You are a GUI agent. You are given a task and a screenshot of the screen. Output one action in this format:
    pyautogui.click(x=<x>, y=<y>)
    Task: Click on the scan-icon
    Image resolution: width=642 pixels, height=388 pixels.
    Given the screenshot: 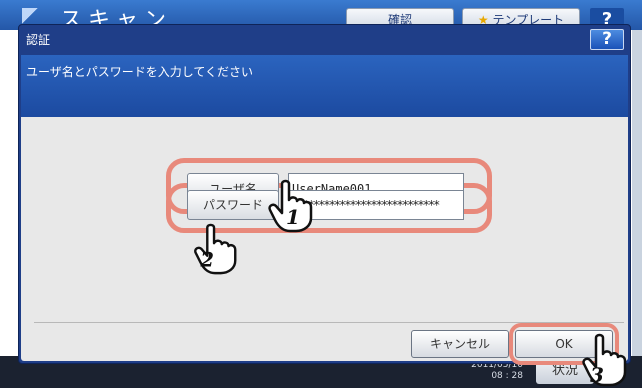 What is the action you would take?
    pyautogui.click(x=34, y=16)
    